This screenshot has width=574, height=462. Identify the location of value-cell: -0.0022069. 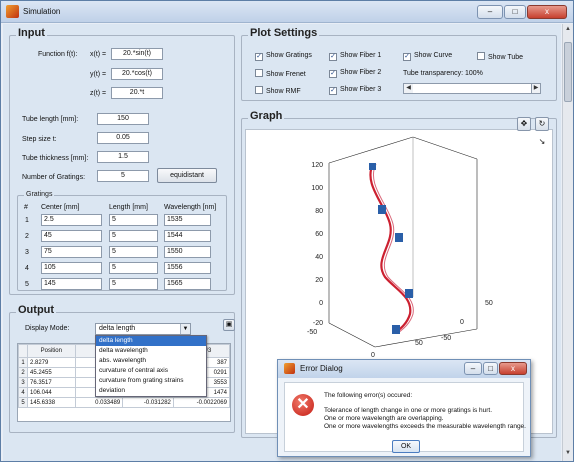
(201, 402).